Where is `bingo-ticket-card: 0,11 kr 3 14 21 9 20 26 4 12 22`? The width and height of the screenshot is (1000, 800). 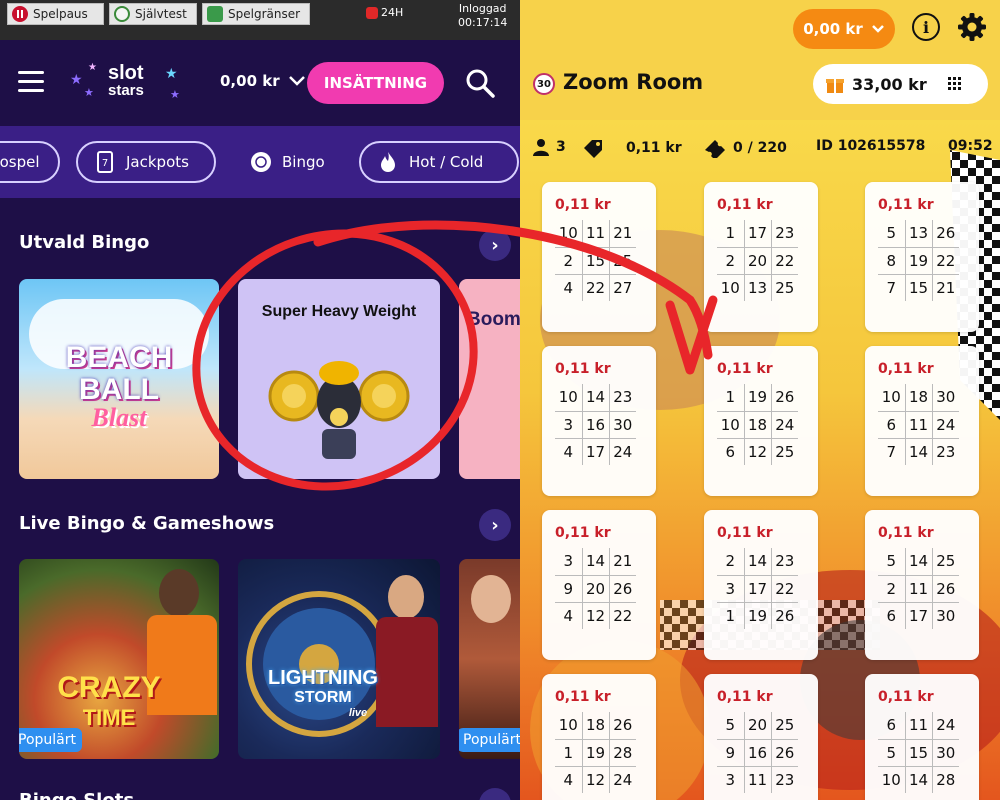
bingo-ticket-card: 0,11 kr 3 14 21 9 20 26 4 12 22 is located at coordinates (599, 585).